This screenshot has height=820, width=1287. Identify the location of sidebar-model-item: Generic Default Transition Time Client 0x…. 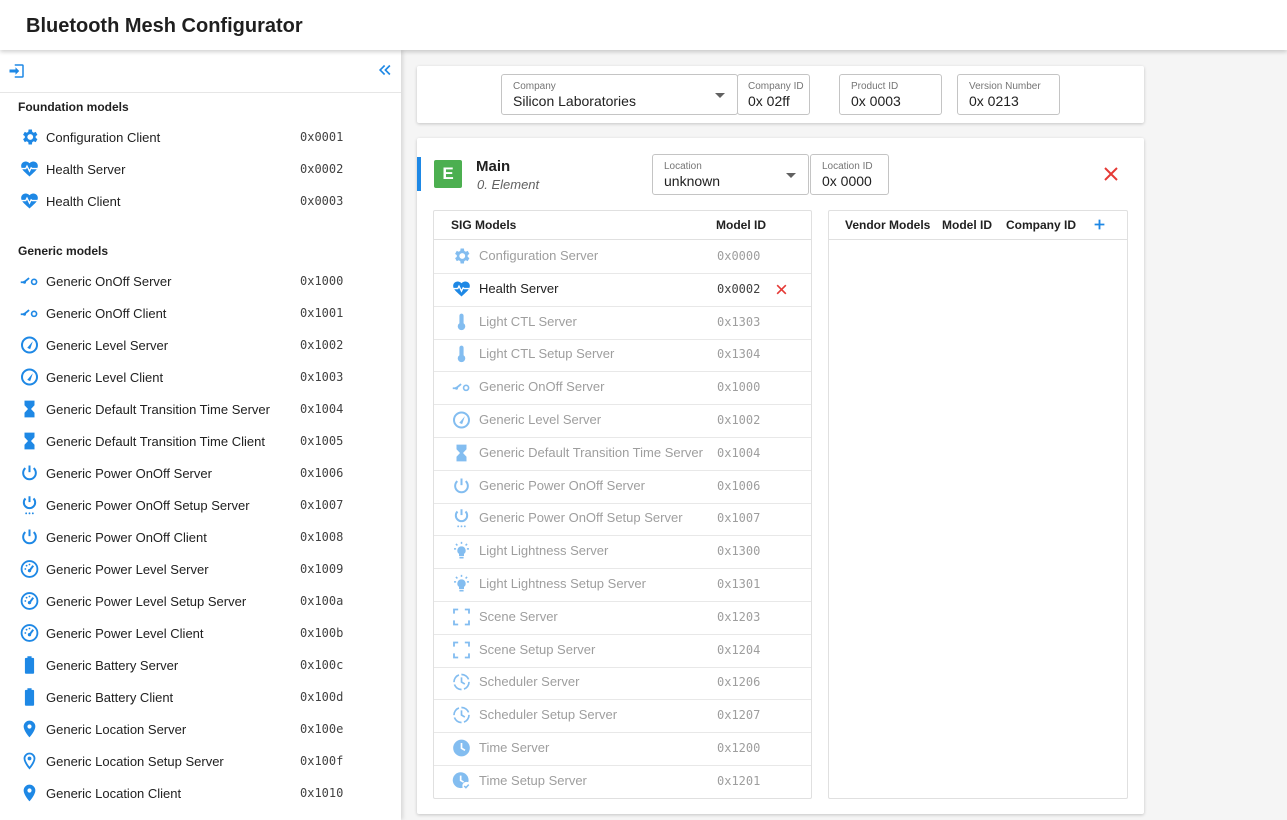
(200, 441).